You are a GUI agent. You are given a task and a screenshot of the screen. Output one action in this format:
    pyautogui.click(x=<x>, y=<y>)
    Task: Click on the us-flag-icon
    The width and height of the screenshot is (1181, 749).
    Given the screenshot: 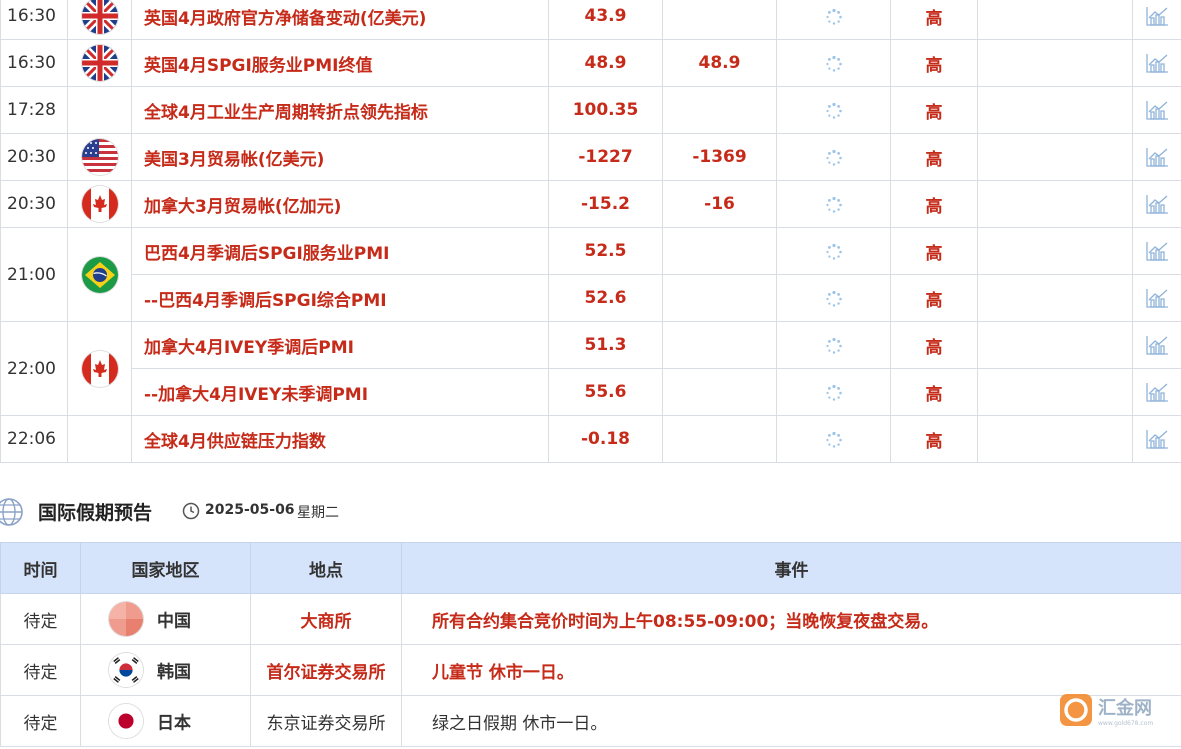 What is the action you would take?
    pyautogui.click(x=99, y=157)
    